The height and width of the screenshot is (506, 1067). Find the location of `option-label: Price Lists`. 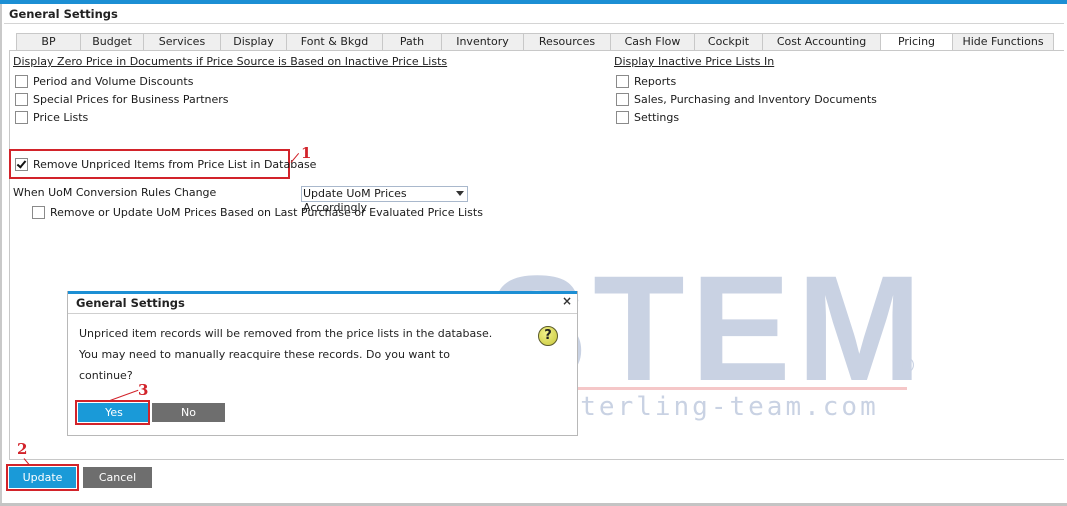

option-label: Price Lists is located at coordinates (61, 117).